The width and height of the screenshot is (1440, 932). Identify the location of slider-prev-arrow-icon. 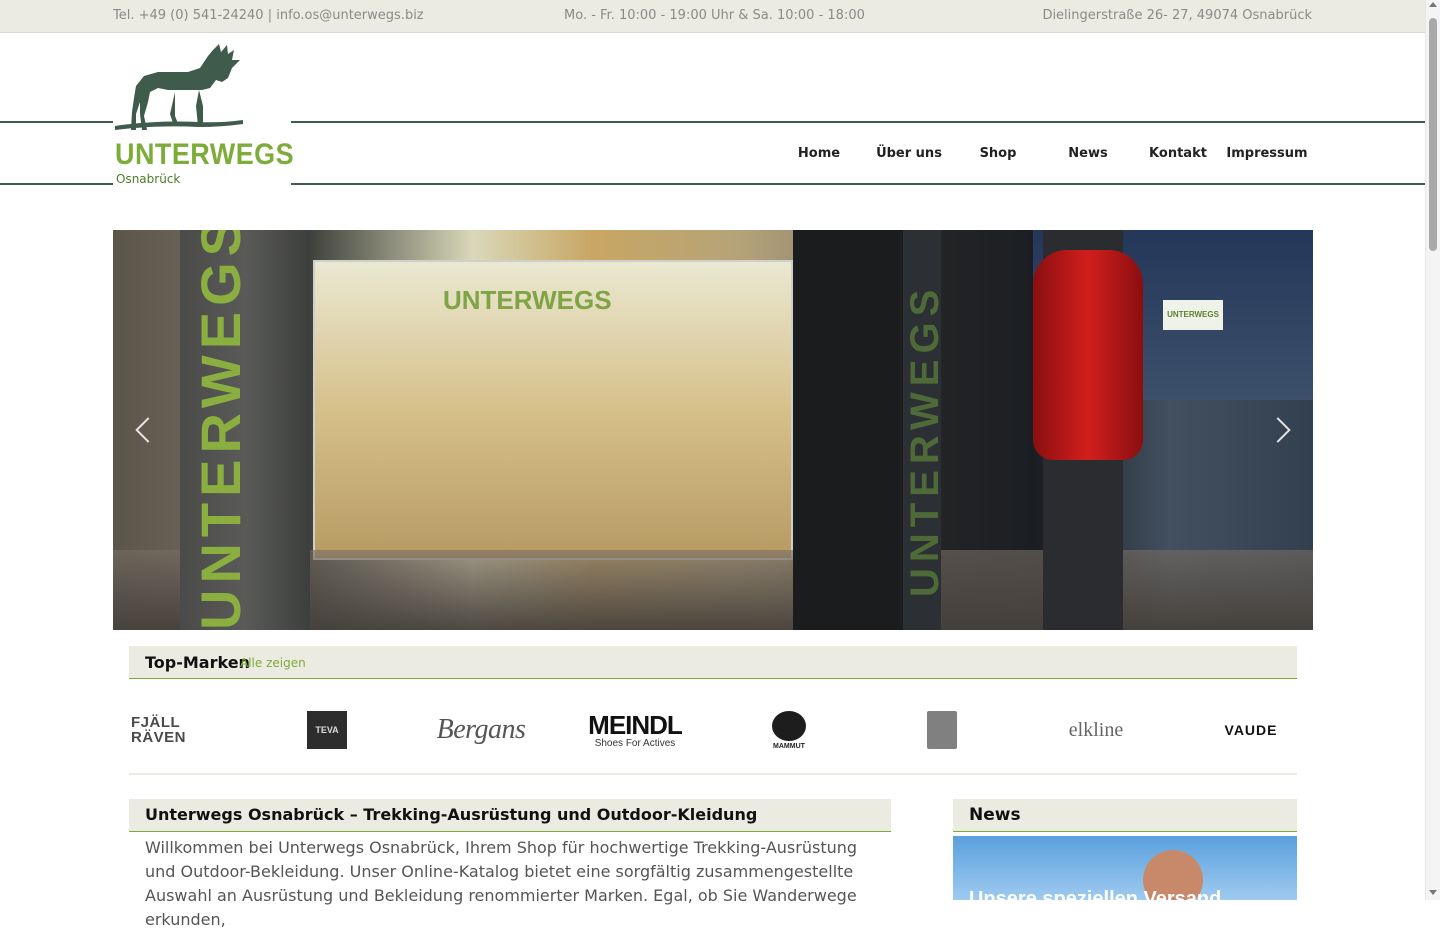
(143, 430).